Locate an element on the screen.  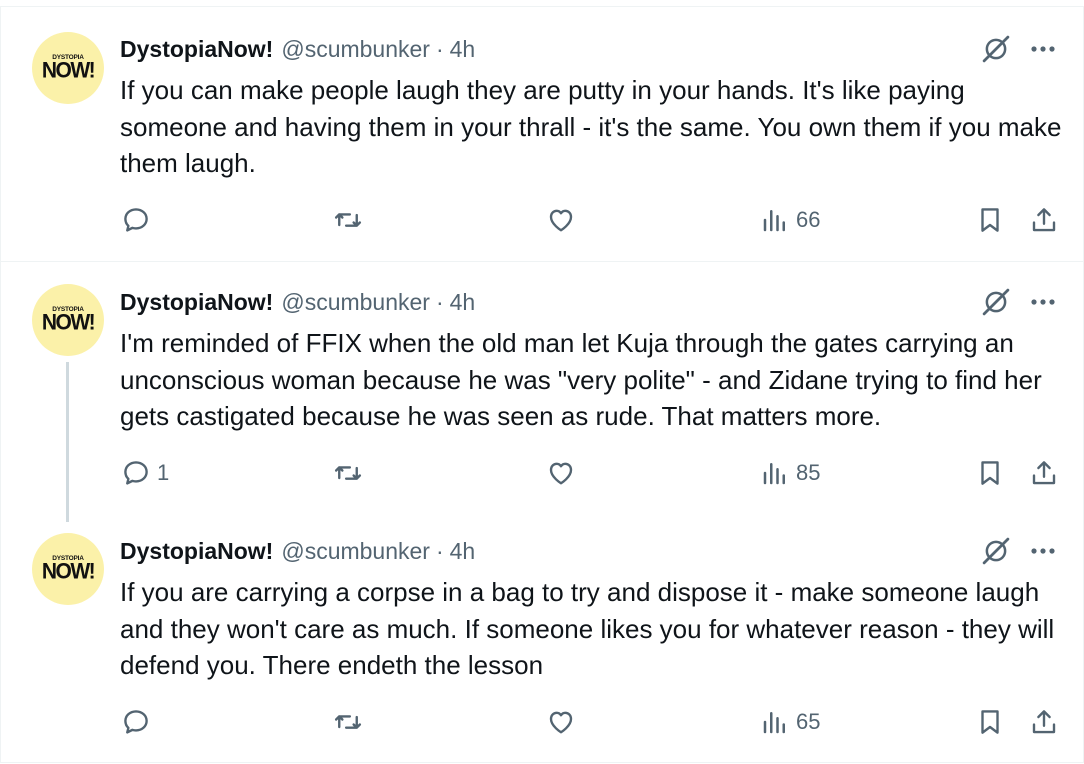
views-count: 85 is located at coordinates (808, 472).